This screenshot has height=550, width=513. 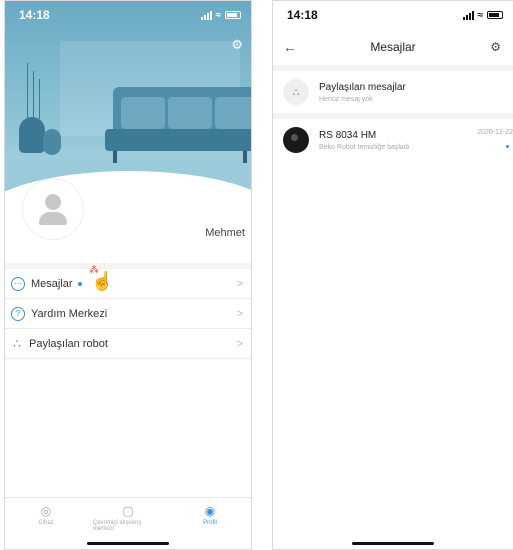 What do you see at coordinates (290, 47) in the screenshot?
I see `back-arrow-icon: ←` at bounding box center [290, 47].